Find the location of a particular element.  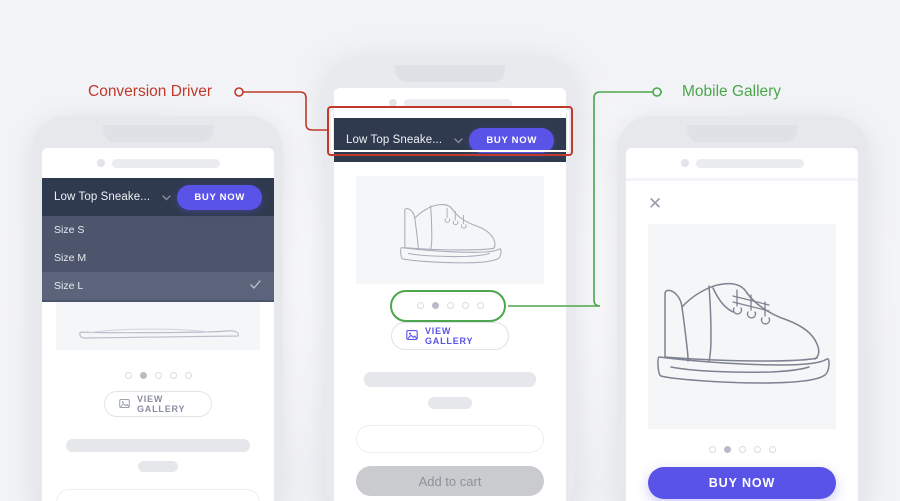

annotation-label-mobile-gallery: Mobile Gallery is located at coordinates (732, 91).